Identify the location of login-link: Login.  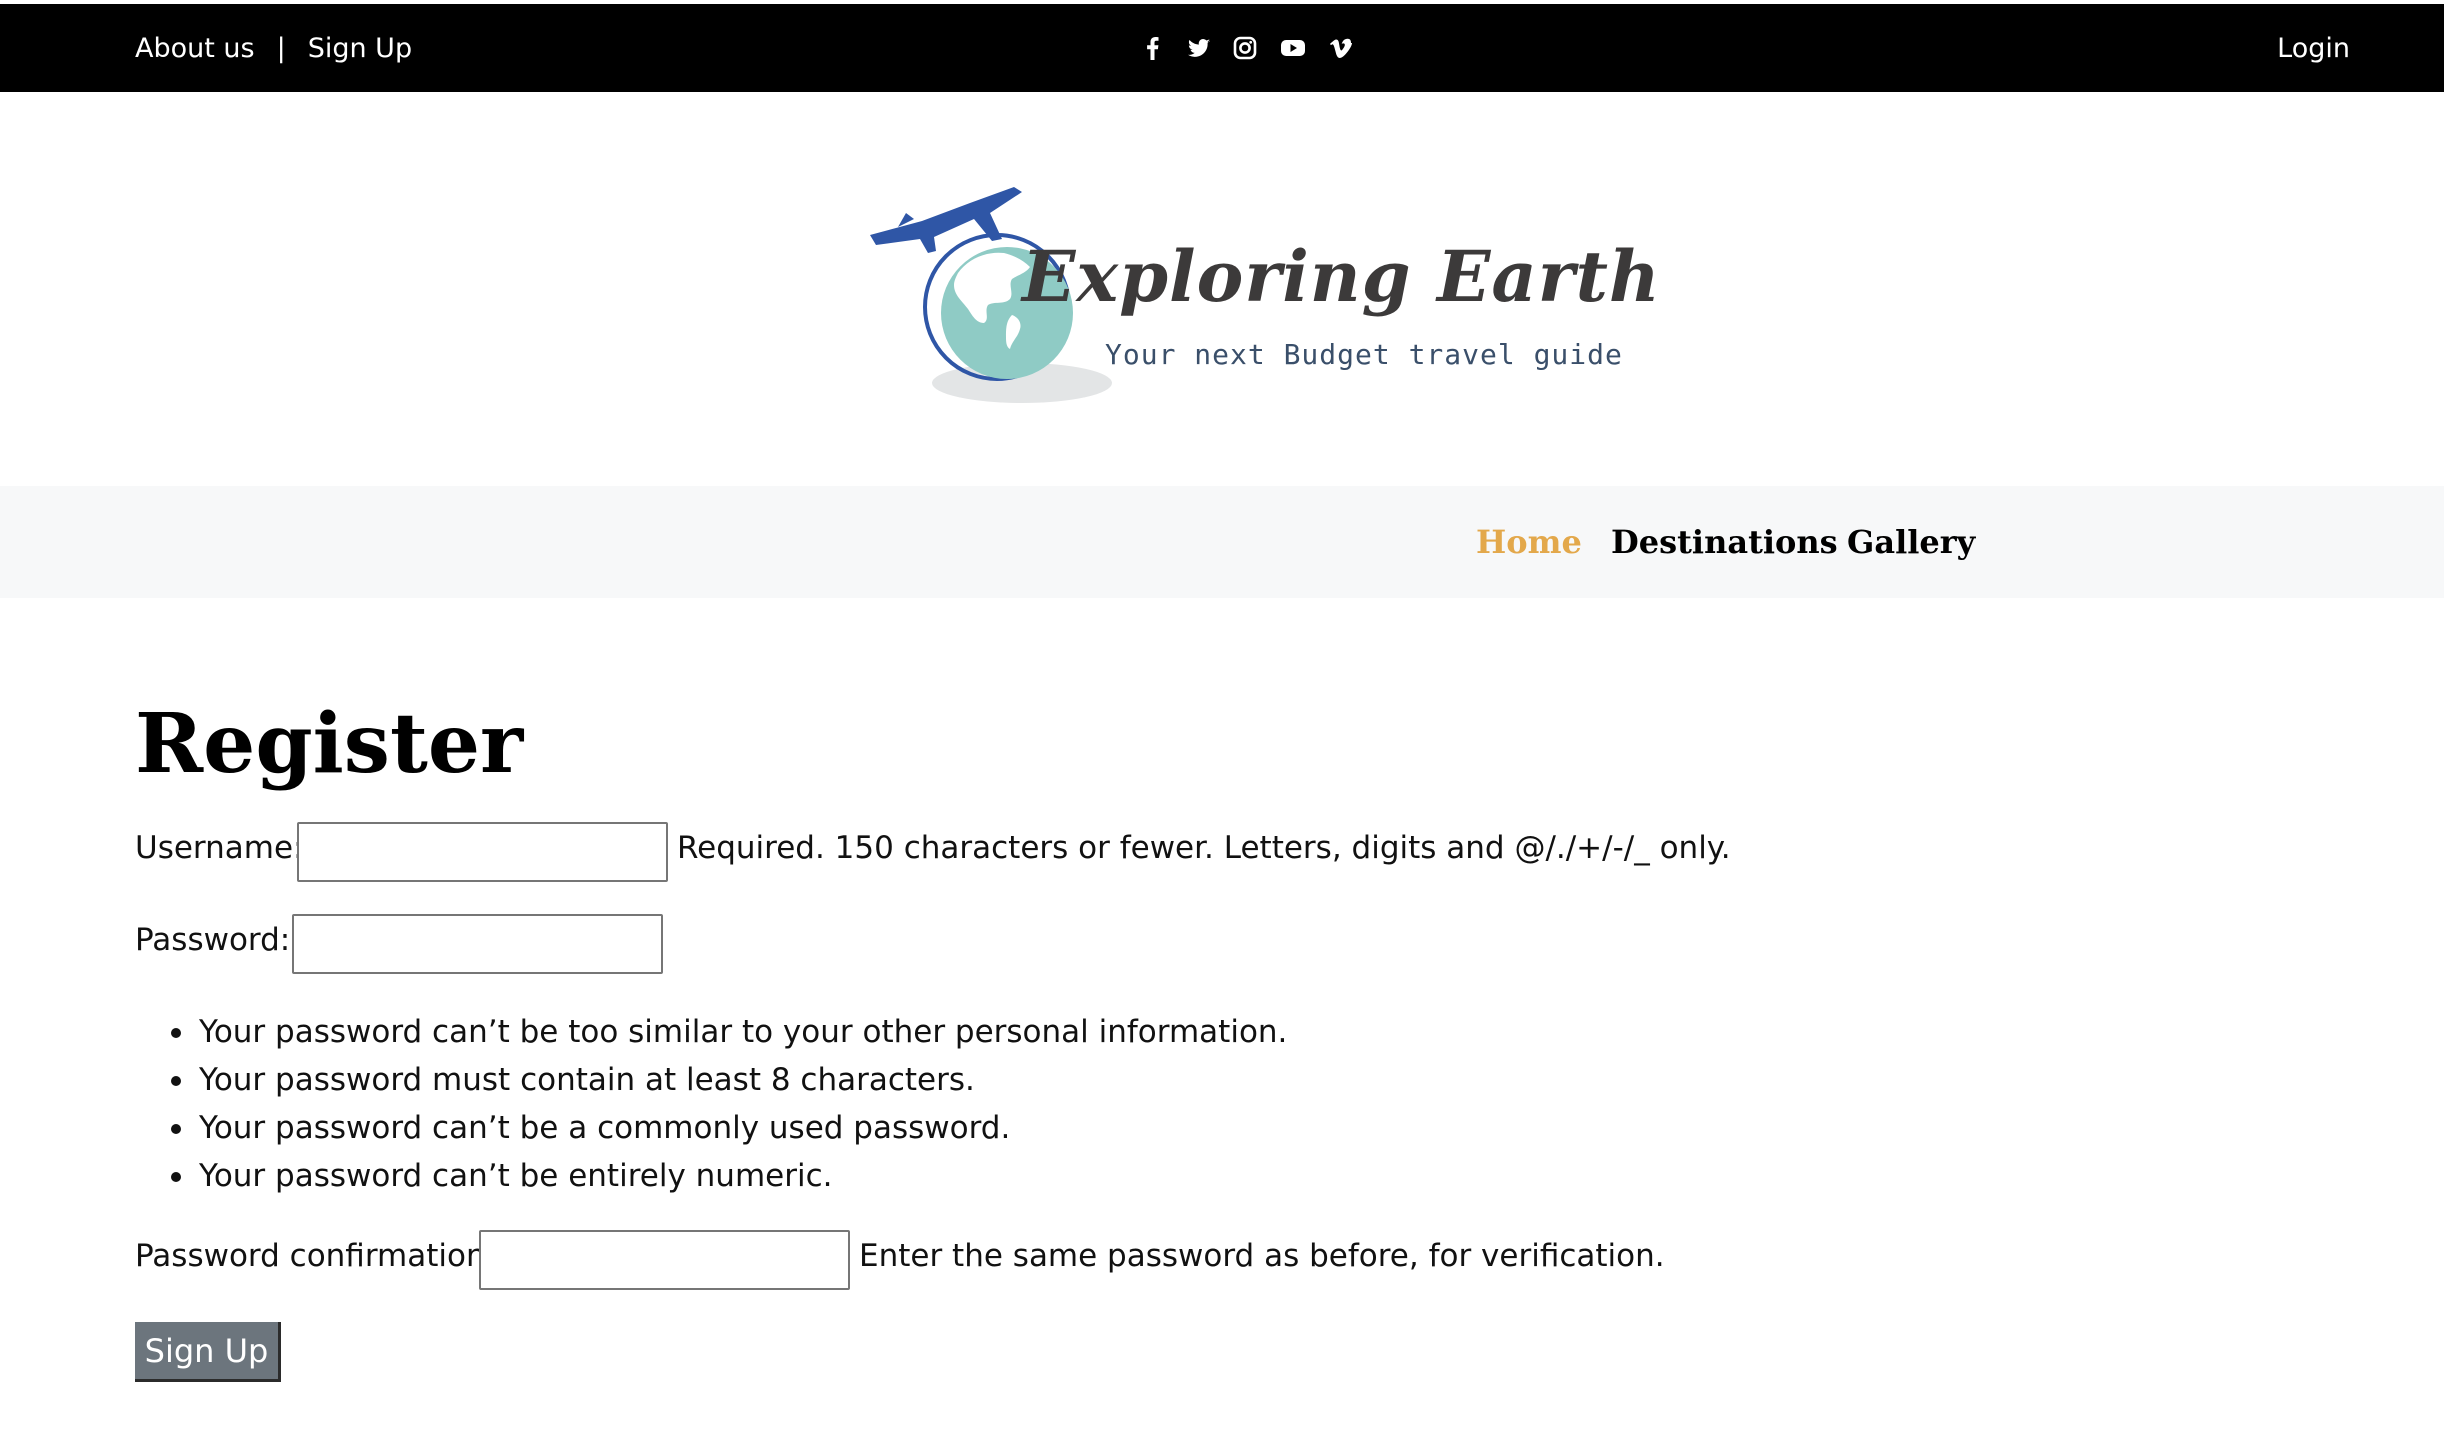
(2313, 48).